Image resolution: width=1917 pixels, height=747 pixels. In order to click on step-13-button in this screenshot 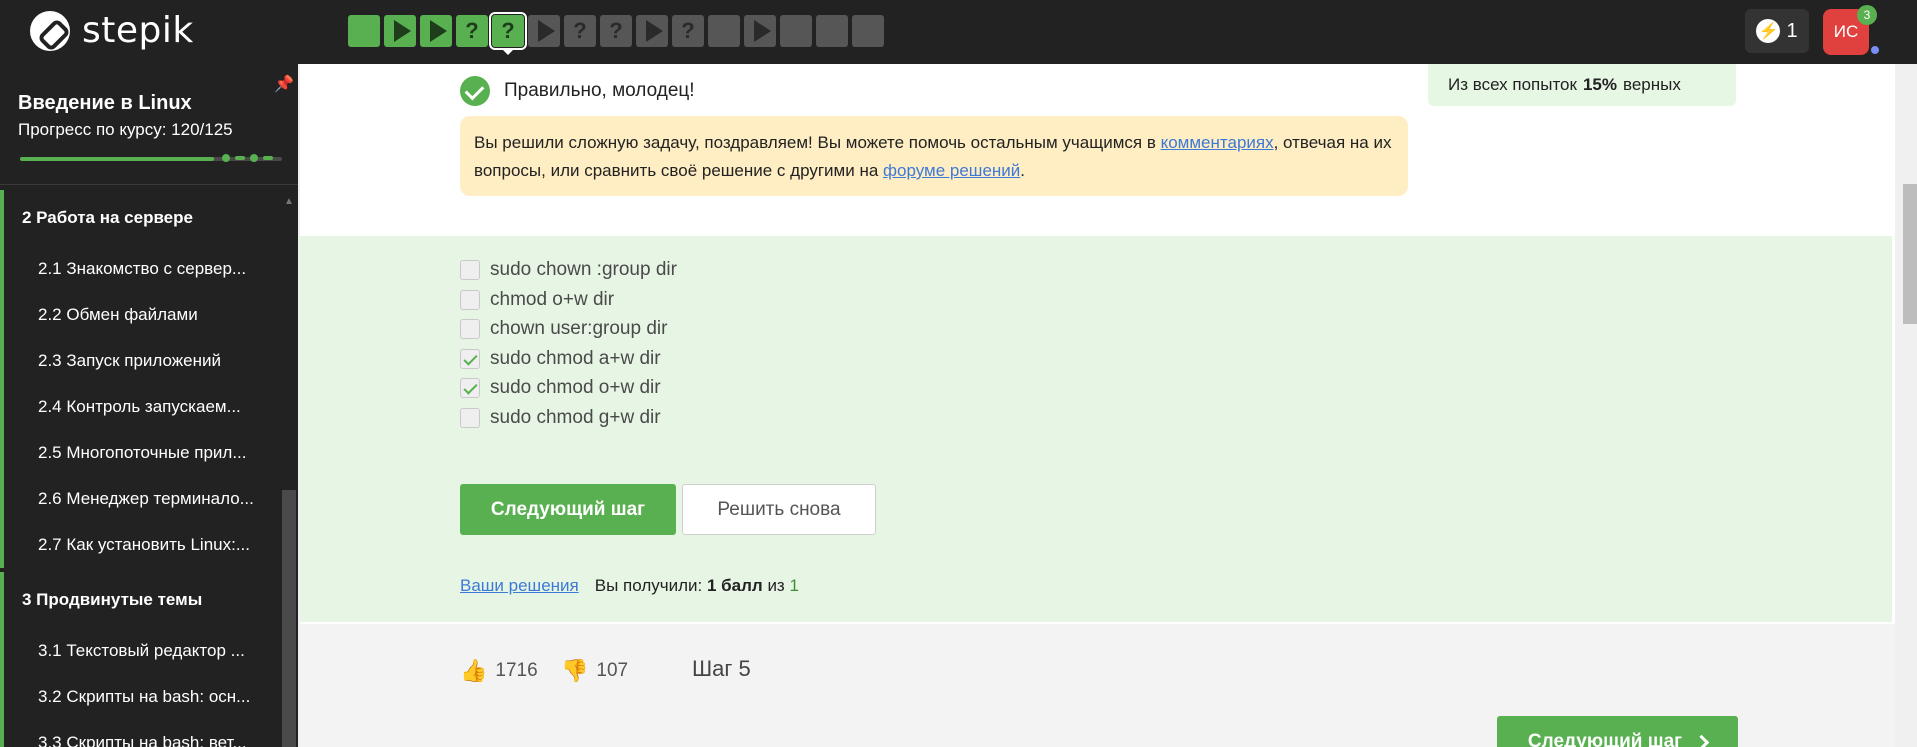, I will do `click(796, 31)`.